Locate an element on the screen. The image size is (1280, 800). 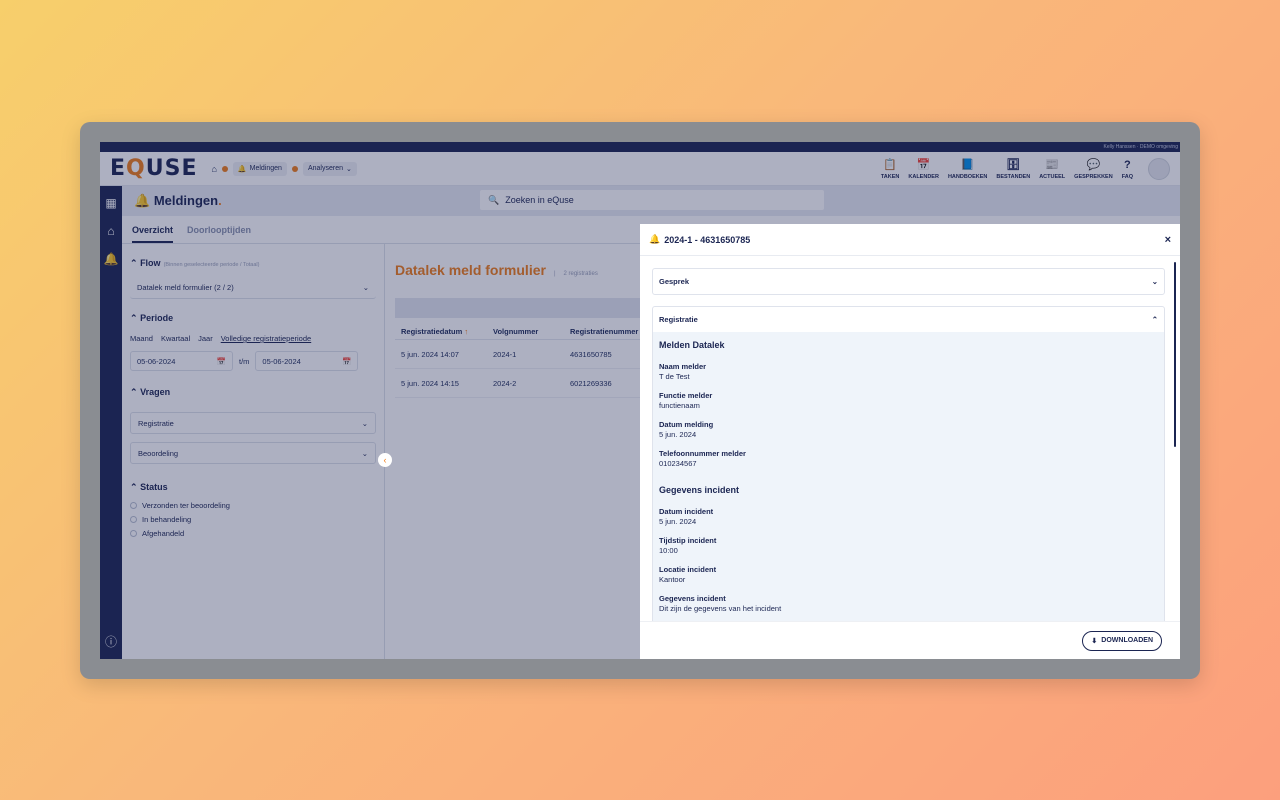
field-locatie-incident: Locatie incident Kantoor is located at coordinates (688, 574).